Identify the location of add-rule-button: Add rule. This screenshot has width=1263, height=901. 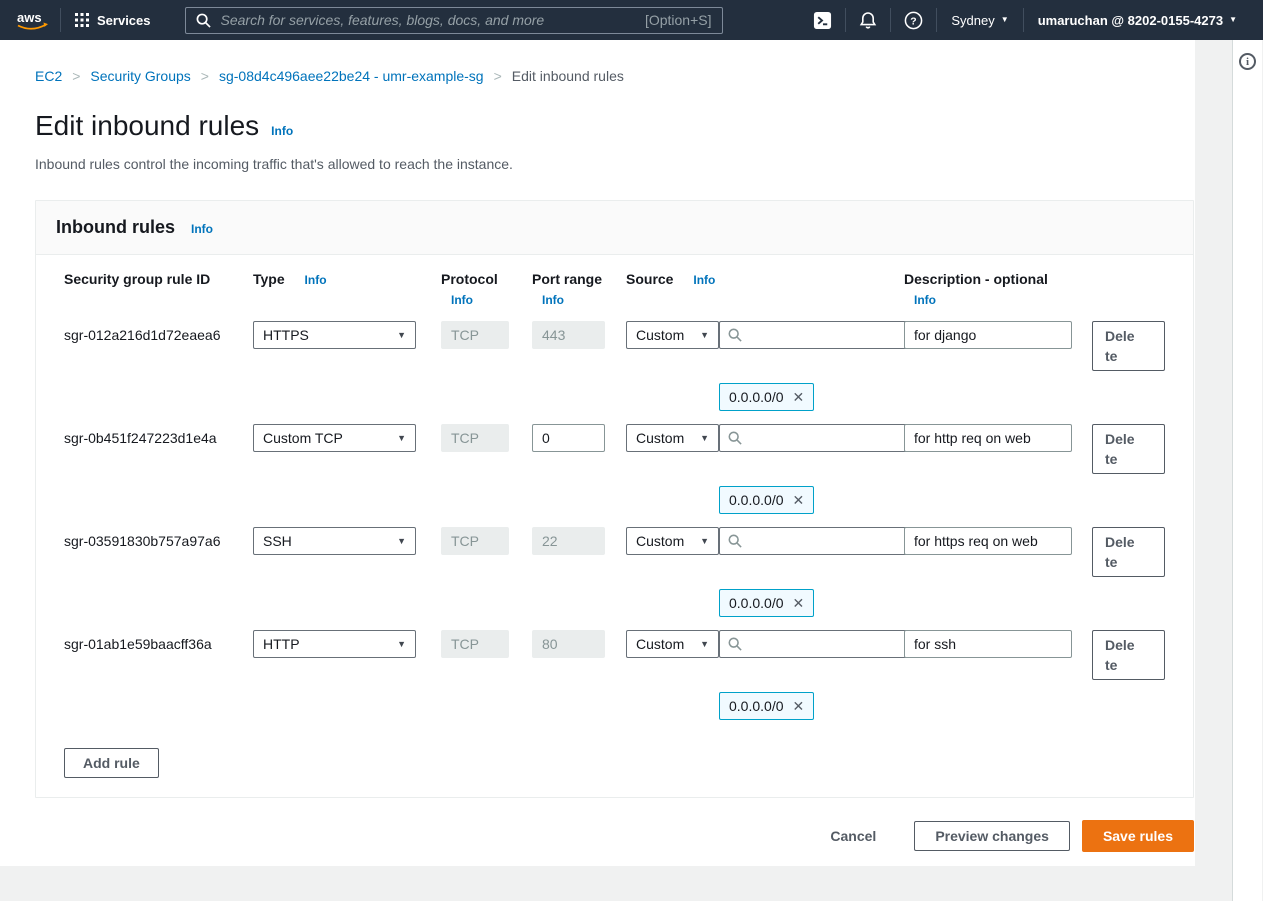
(111, 763).